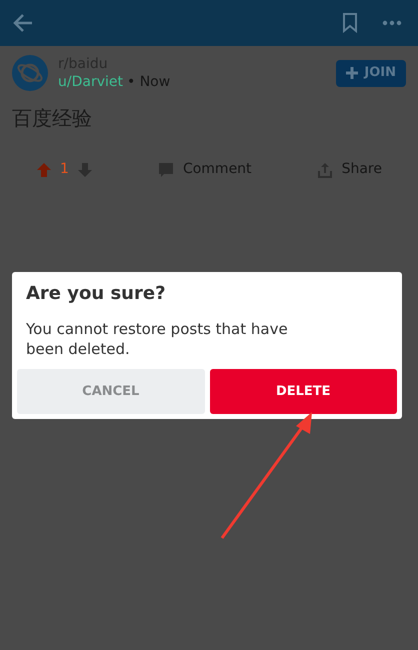 Image resolution: width=418 pixels, height=650 pixels. What do you see at coordinates (157, 339) in the screenshot?
I see `dialog-message: You cannot restore posts that have been deleted.` at bounding box center [157, 339].